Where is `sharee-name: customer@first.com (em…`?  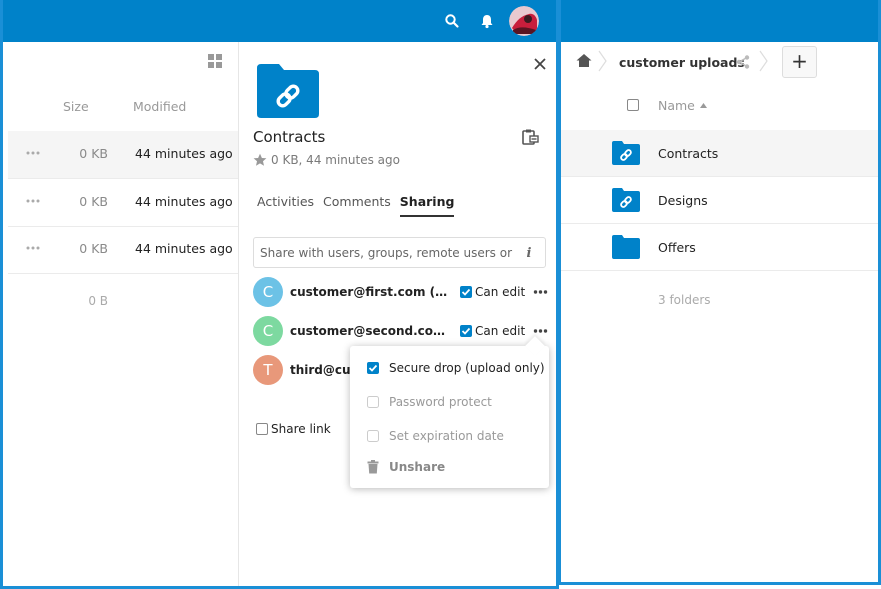 sharee-name: customer@first.com (em… is located at coordinates (369, 292).